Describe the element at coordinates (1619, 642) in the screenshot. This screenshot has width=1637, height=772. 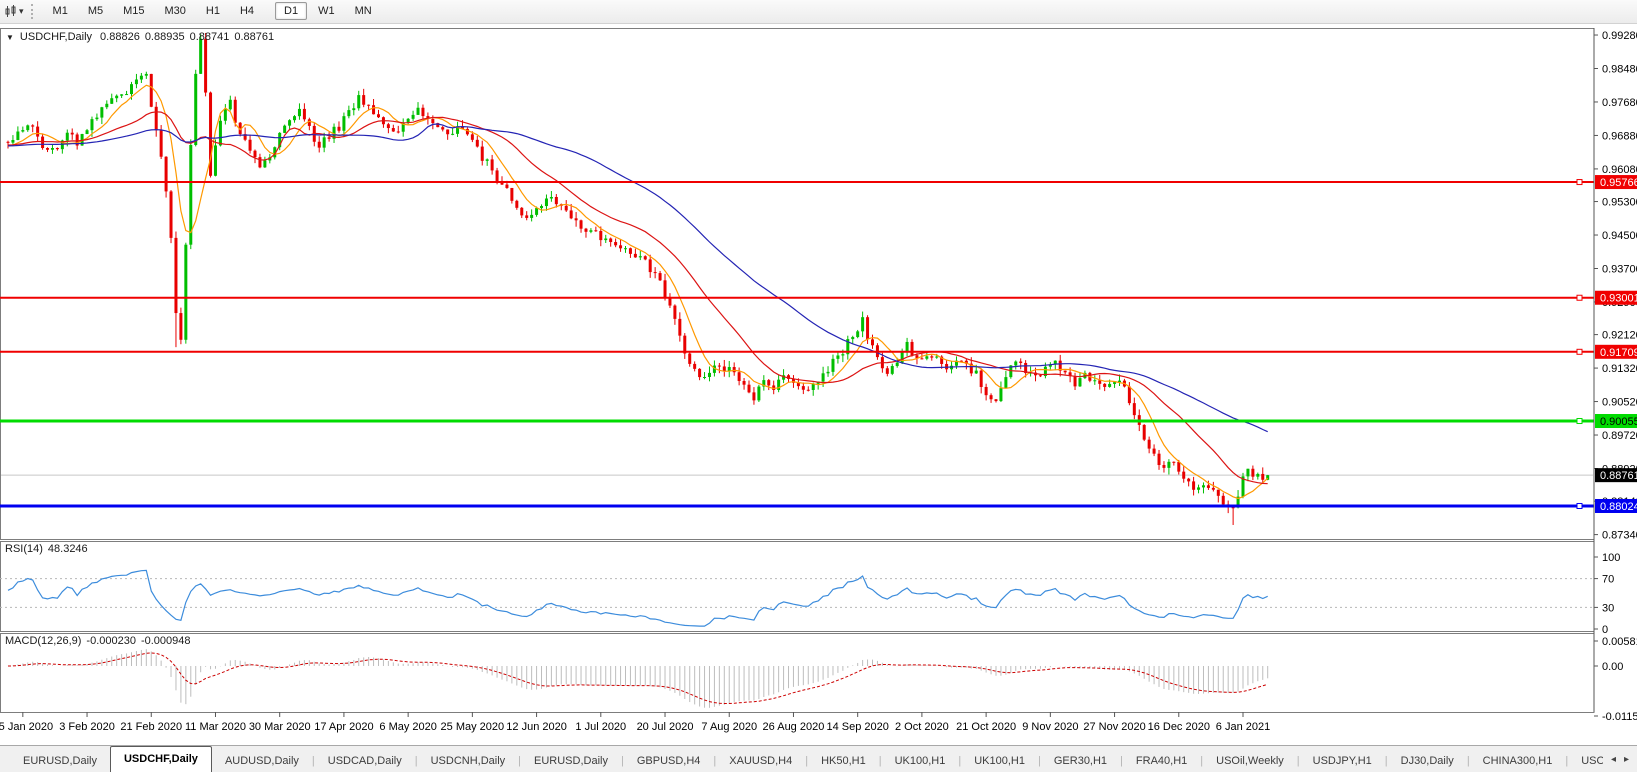
I see `svg-text: 0.005818` at that location.